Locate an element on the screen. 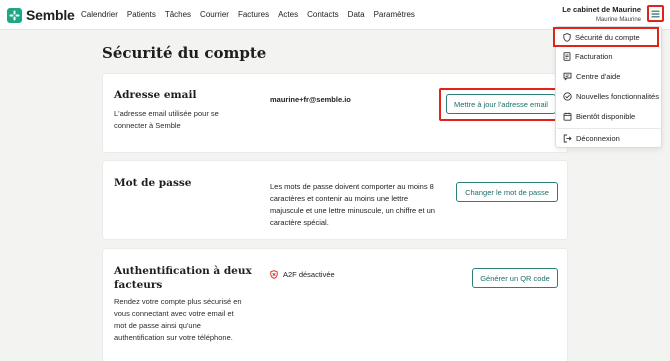 This screenshot has height=361, width=670. semble-logo: Semble is located at coordinates (41, 15).